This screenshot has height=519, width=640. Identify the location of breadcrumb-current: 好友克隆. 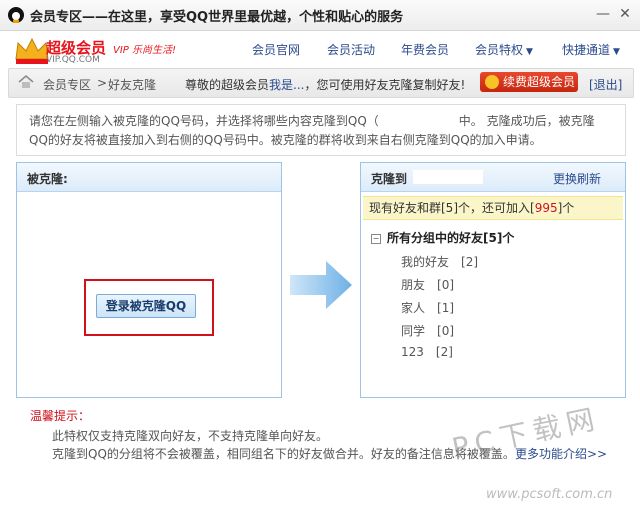
(132, 85).